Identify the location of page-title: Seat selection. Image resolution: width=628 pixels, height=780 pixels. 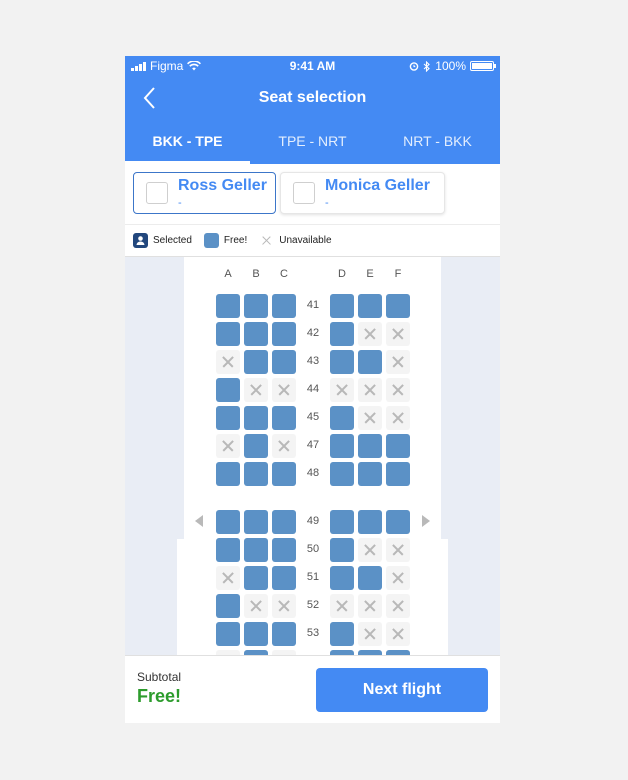
(312, 97).